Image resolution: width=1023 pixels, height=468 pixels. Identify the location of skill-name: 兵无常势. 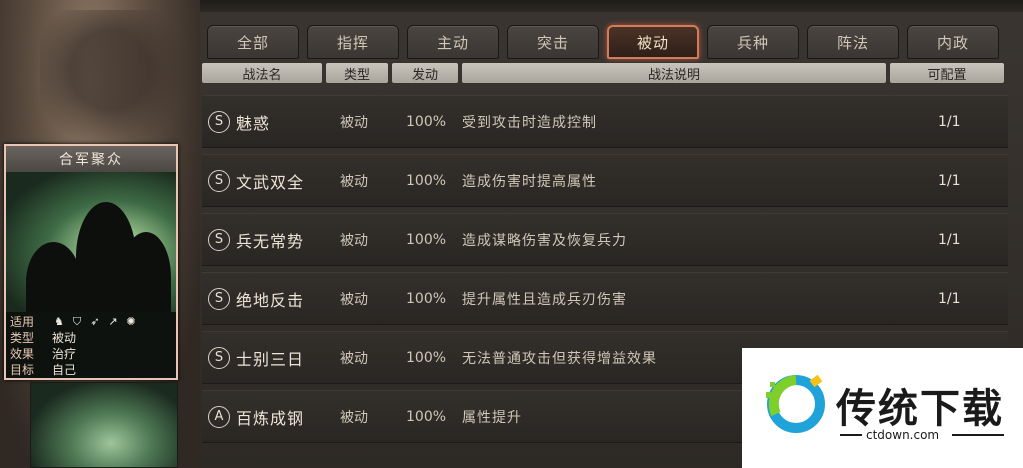
(270, 241).